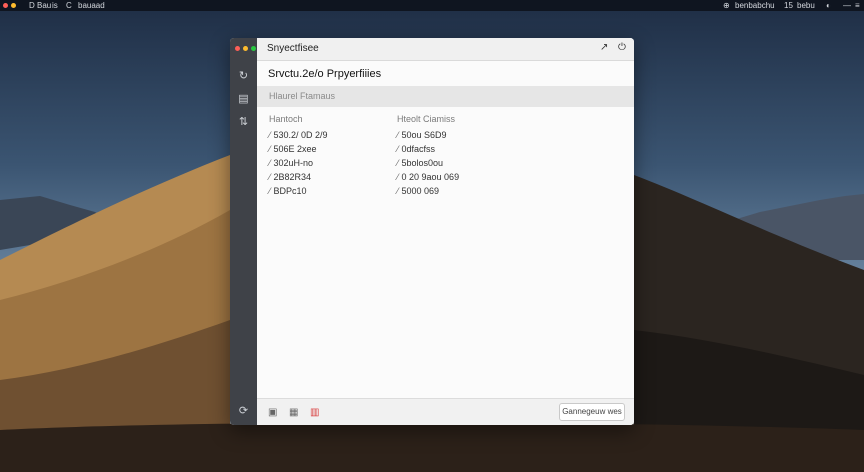 Image resolution: width=864 pixels, height=472 pixels. Describe the element at coordinates (295, 149) in the screenshot. I see `list-item-value: 506E 2xee` at that location.